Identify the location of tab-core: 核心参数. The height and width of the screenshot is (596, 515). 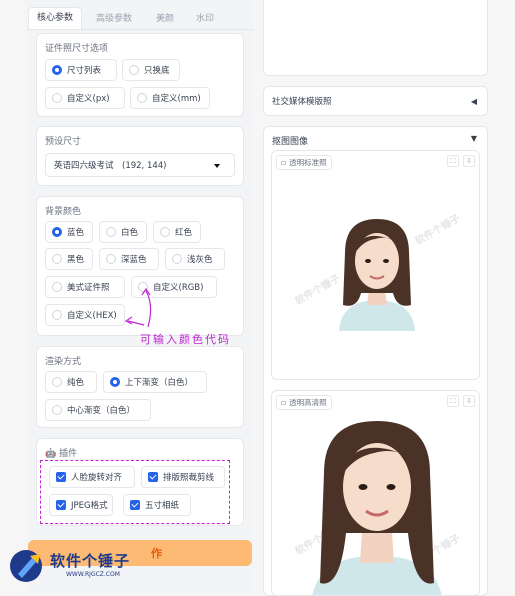
(55, 18).